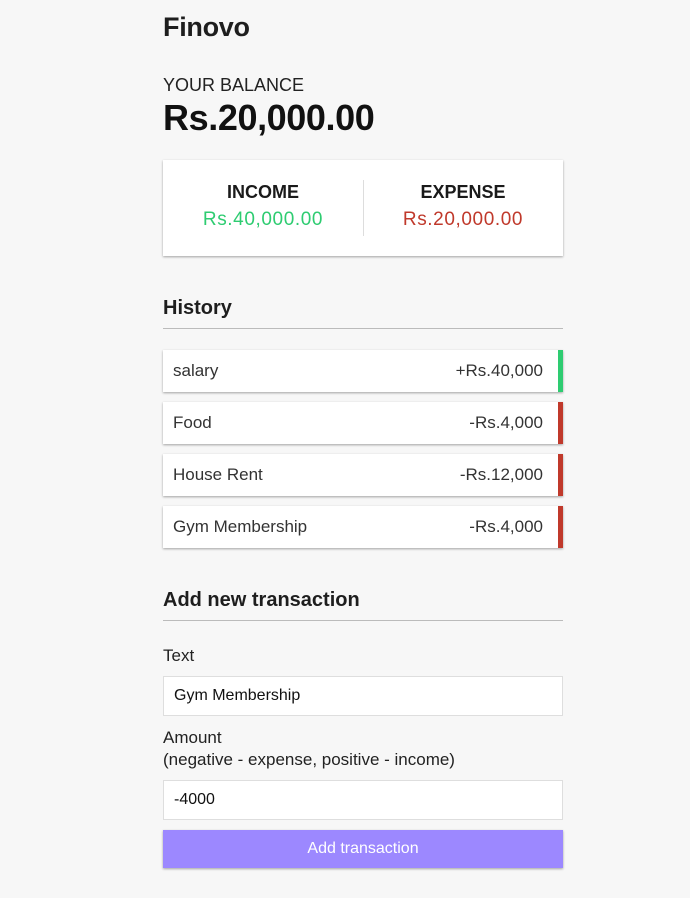 The width and height of the screenshot is (690, 898). Describe the element at coordinates (263, 208) in the screenshot. I see `income-section: INCOME Rs.40,000.00` at that location.